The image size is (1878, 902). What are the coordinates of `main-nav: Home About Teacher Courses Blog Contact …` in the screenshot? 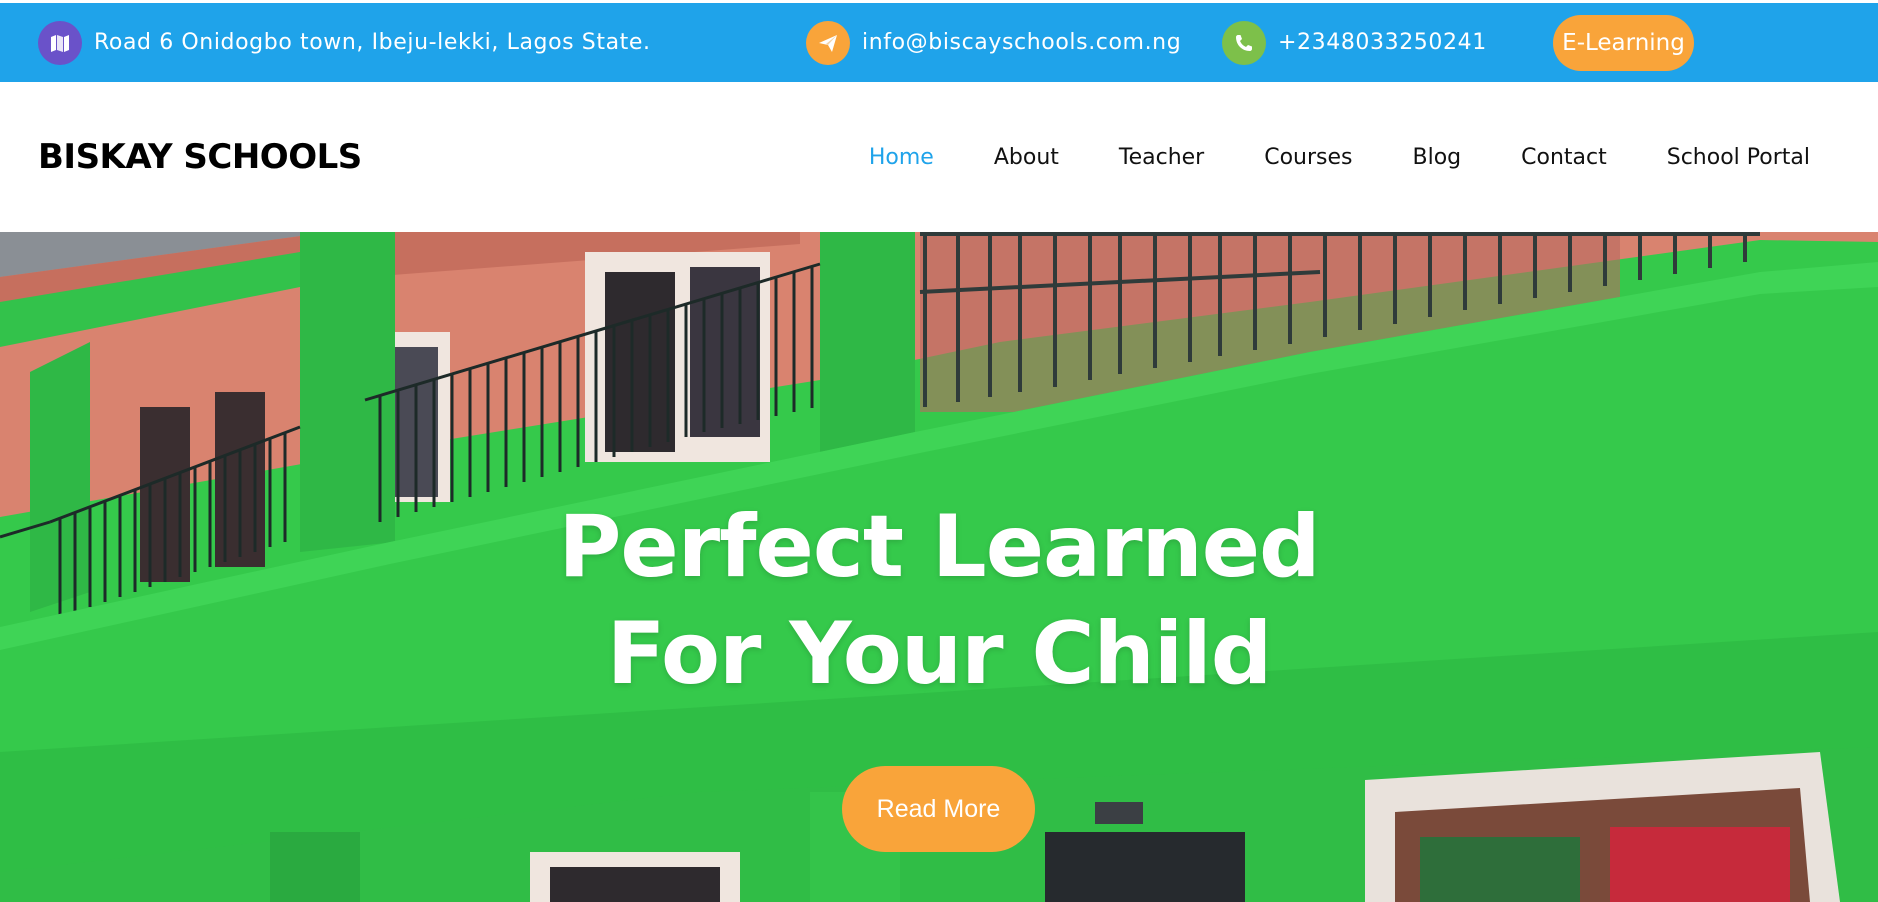 It's located at (1309, 157).